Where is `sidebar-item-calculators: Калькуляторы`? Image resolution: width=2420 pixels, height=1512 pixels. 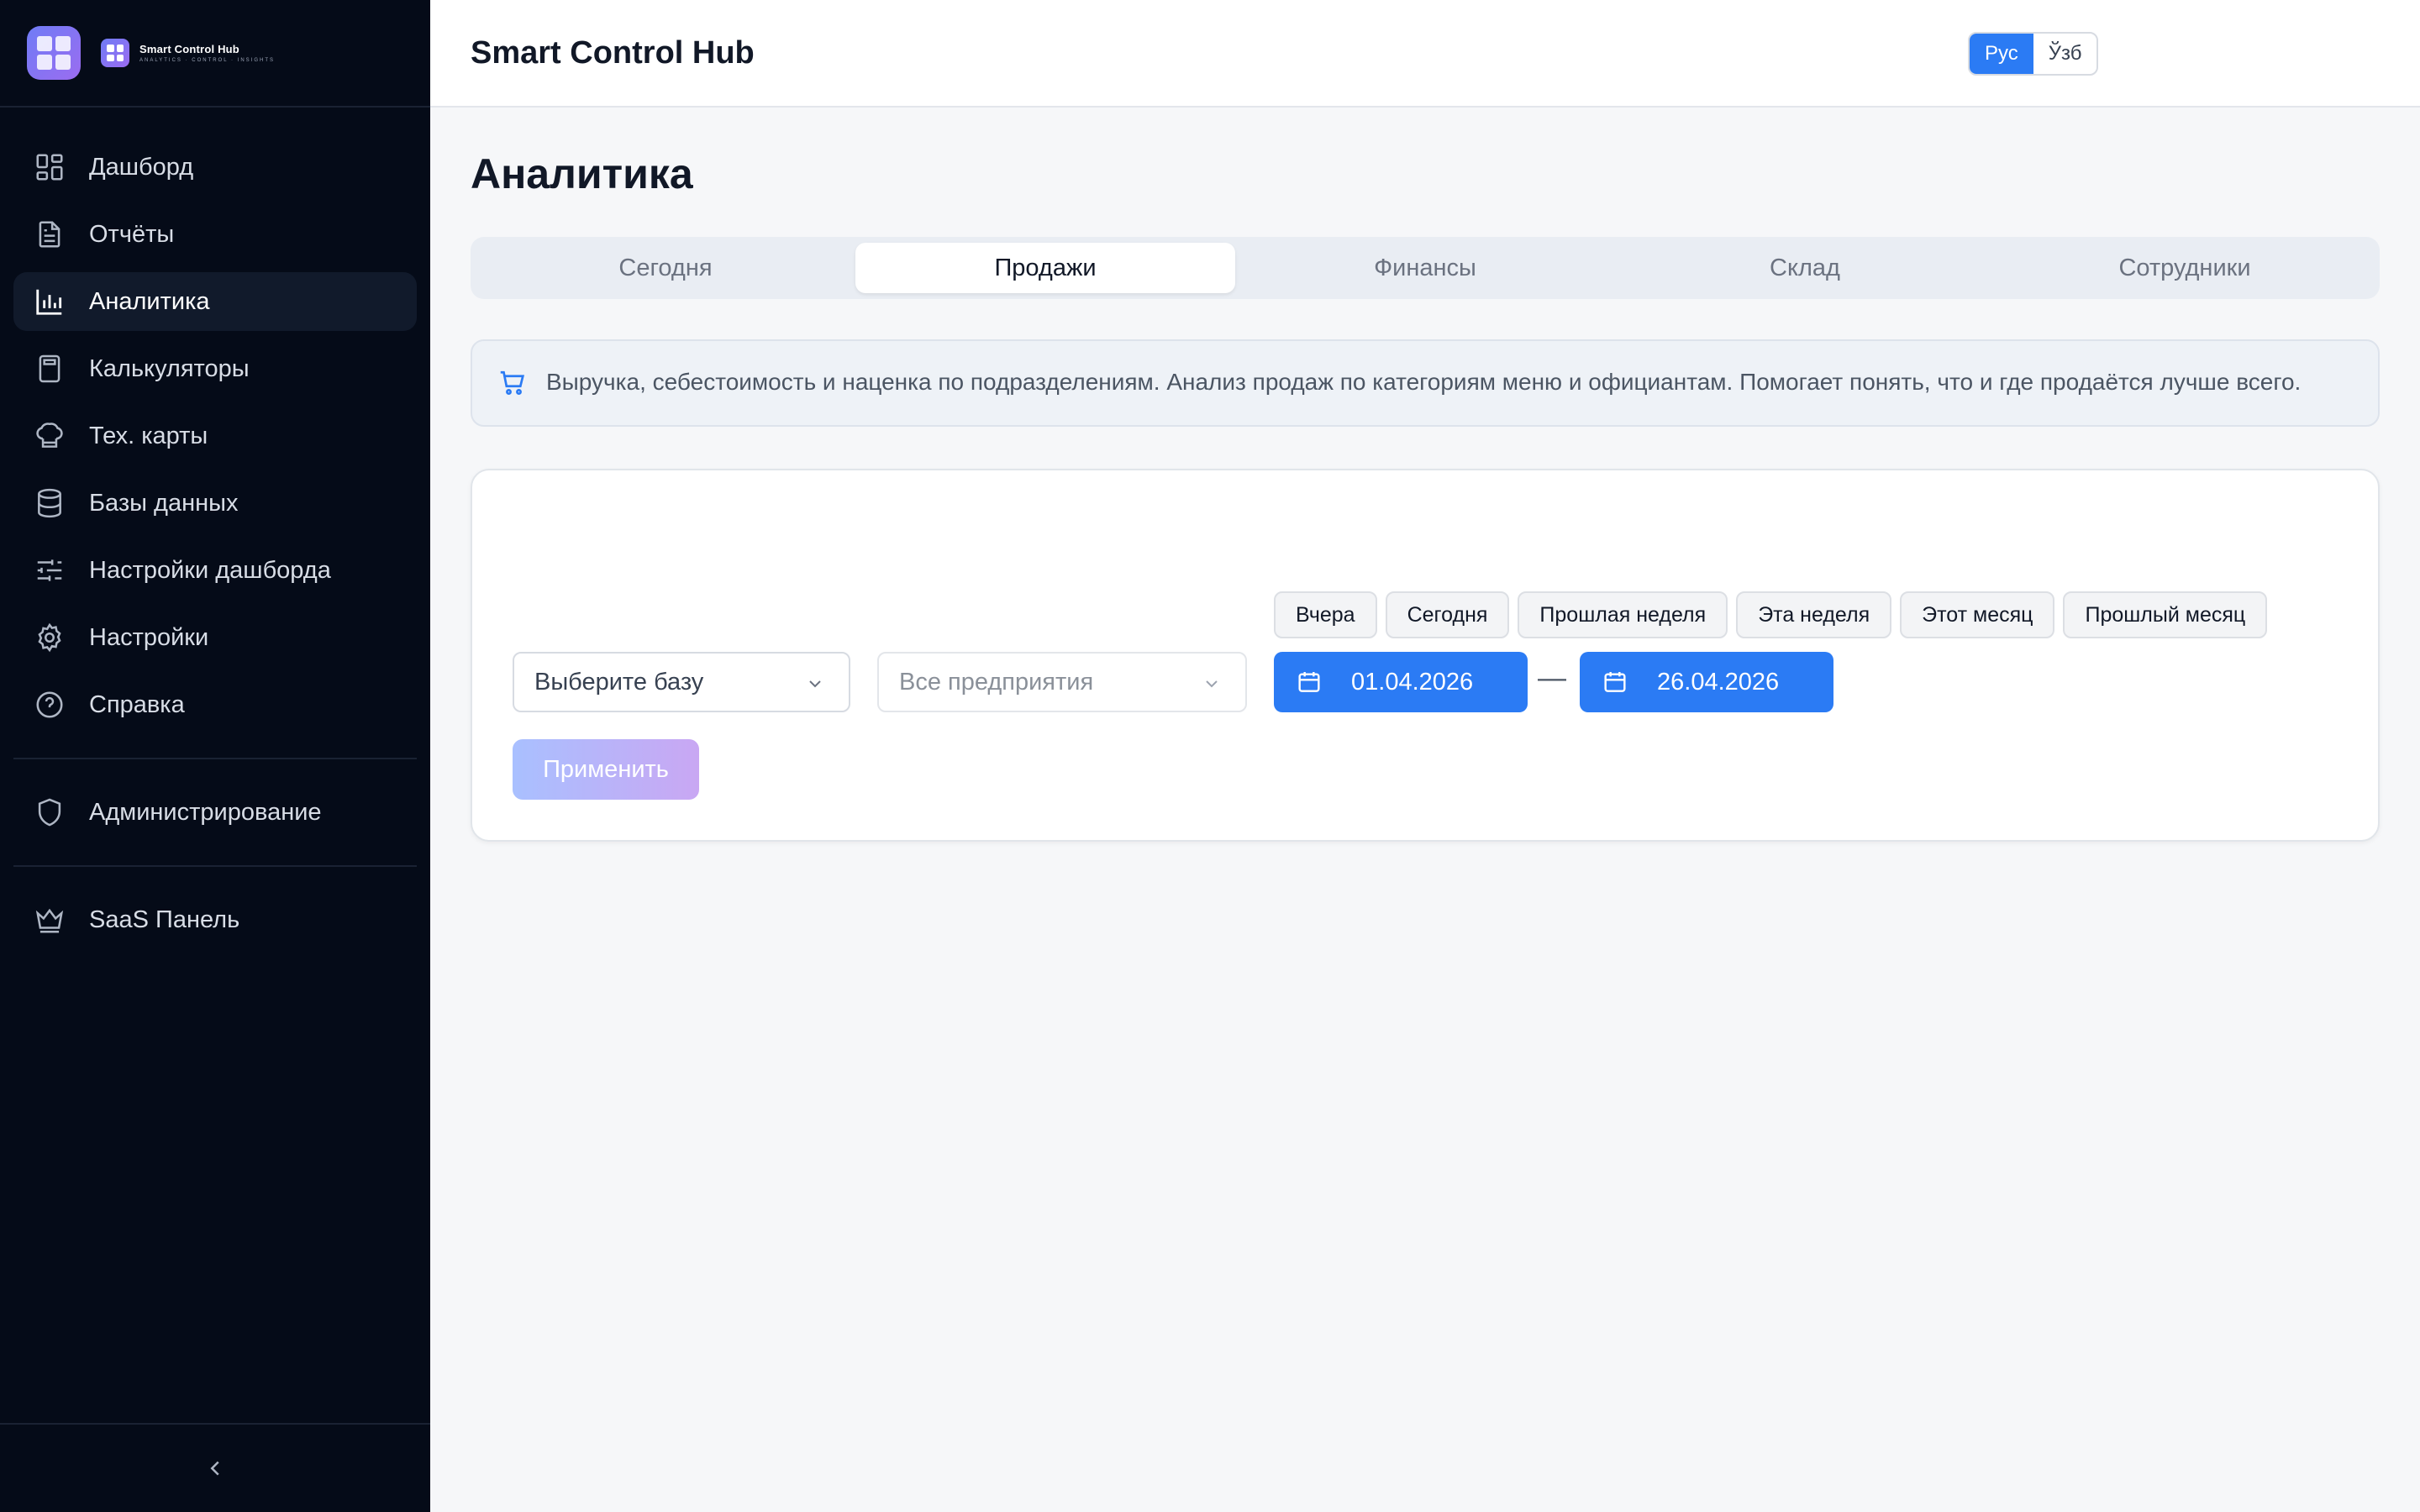
sidebar-item-calculators: Калькуляторы is located at coordinates (215, 368).